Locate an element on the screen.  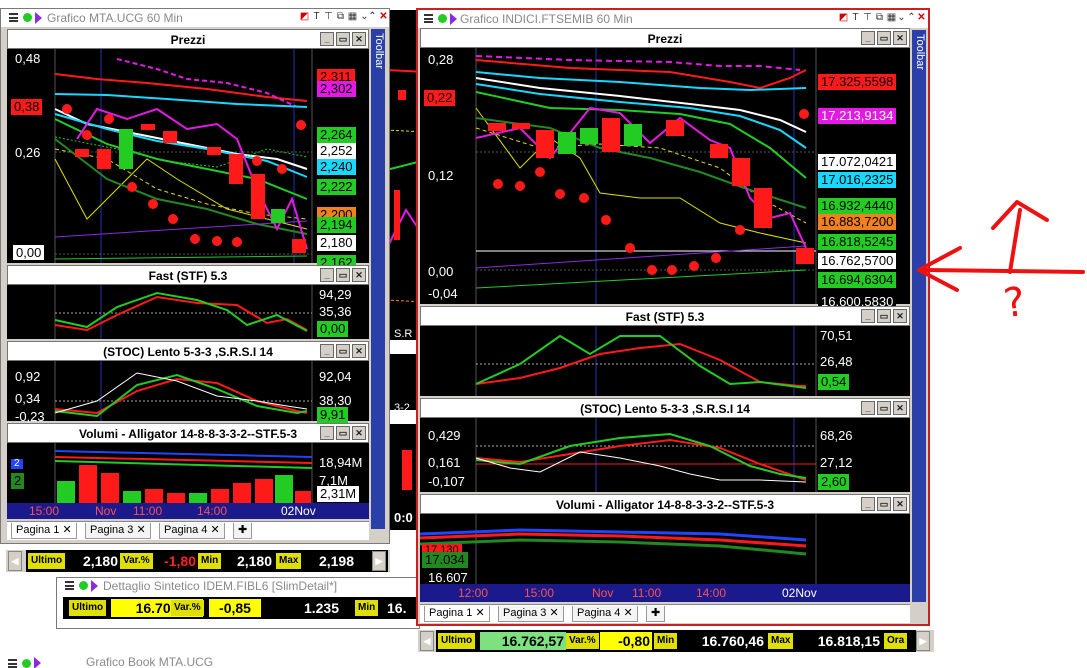
var-label: Var.% is located at coordinates (582, 641).